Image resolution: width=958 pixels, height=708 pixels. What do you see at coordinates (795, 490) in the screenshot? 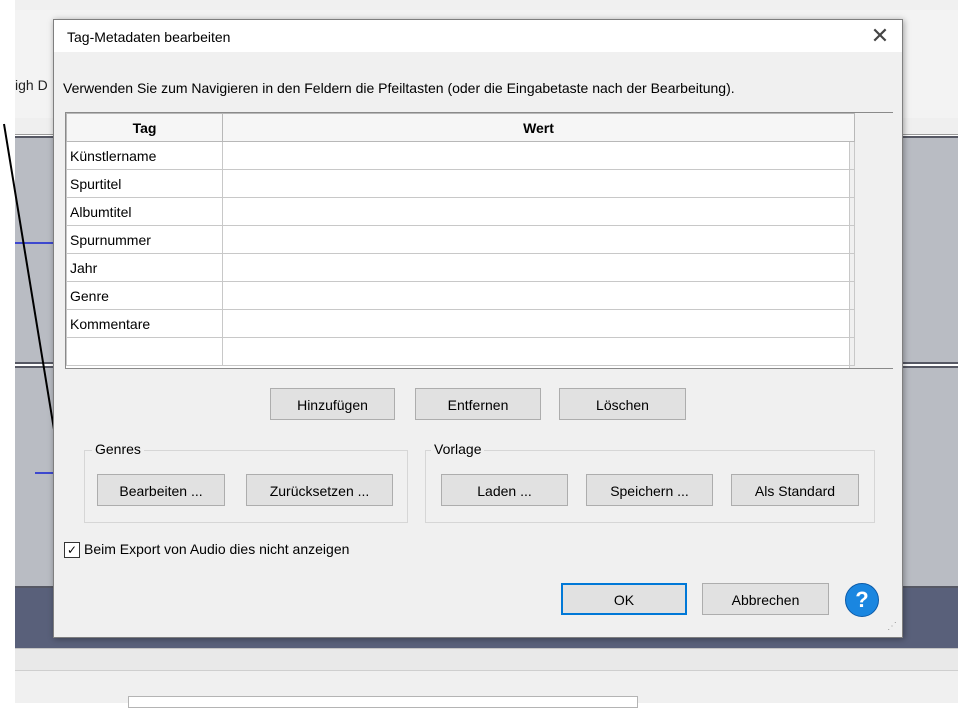
I see `set-default-template-button: Als Standard` at bounding box center [795, 490].